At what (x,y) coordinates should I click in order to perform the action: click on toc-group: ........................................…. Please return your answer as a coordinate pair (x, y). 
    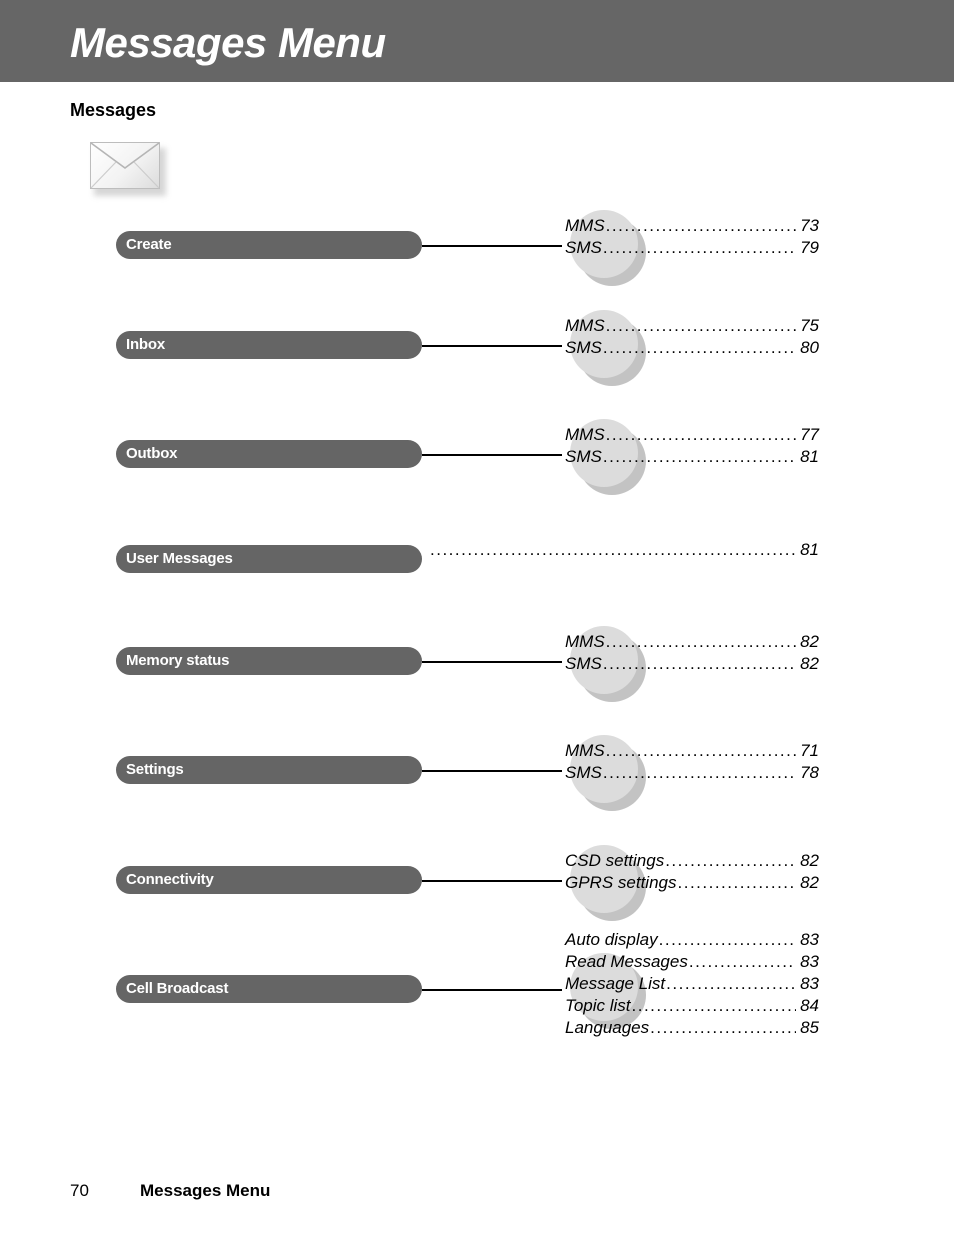
    Looking at the image, I should click on (624, 550).